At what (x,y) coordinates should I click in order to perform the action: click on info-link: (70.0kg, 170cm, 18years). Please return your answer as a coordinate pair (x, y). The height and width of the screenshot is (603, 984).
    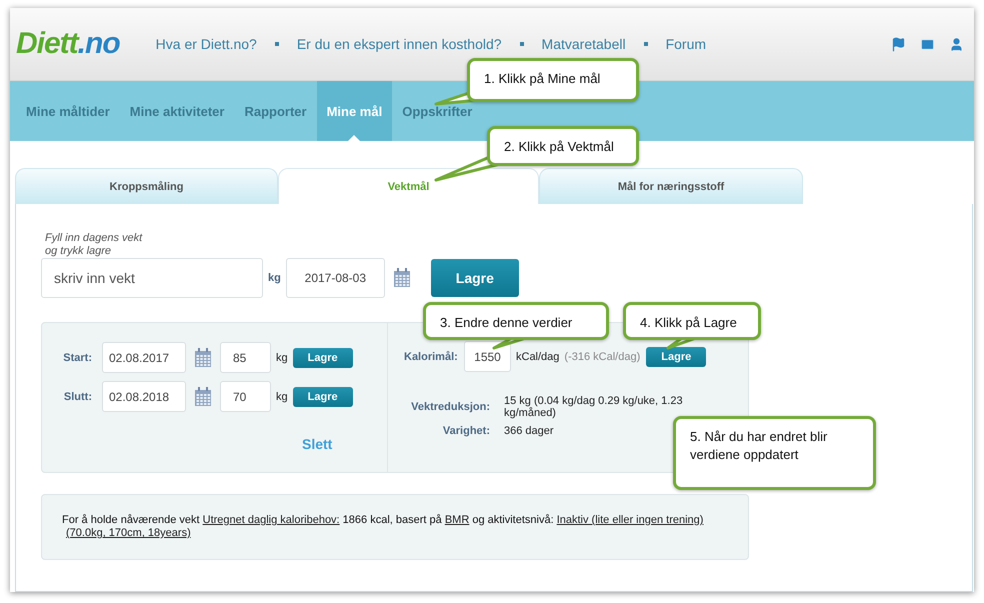
    Looking at the image, I should click on (128, 533).